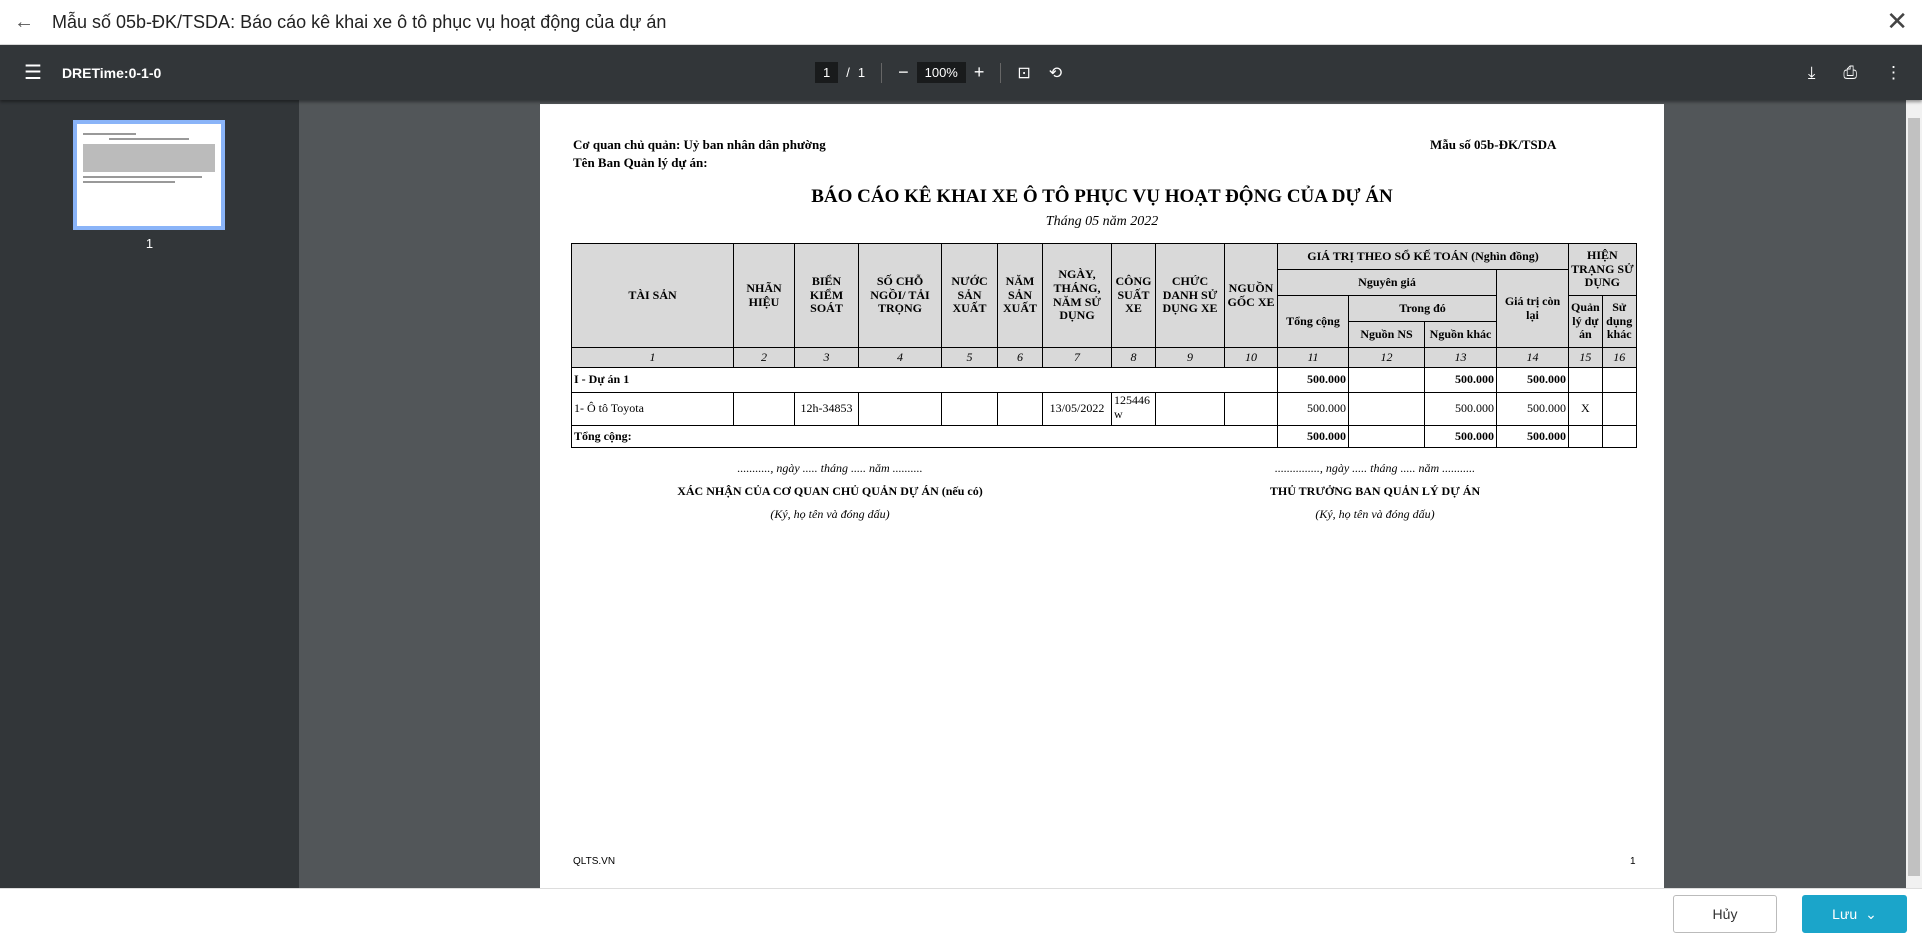  Describe the element at coordinates (1133, 409) in the screenshot. I see `power: 125446 w` at that location.